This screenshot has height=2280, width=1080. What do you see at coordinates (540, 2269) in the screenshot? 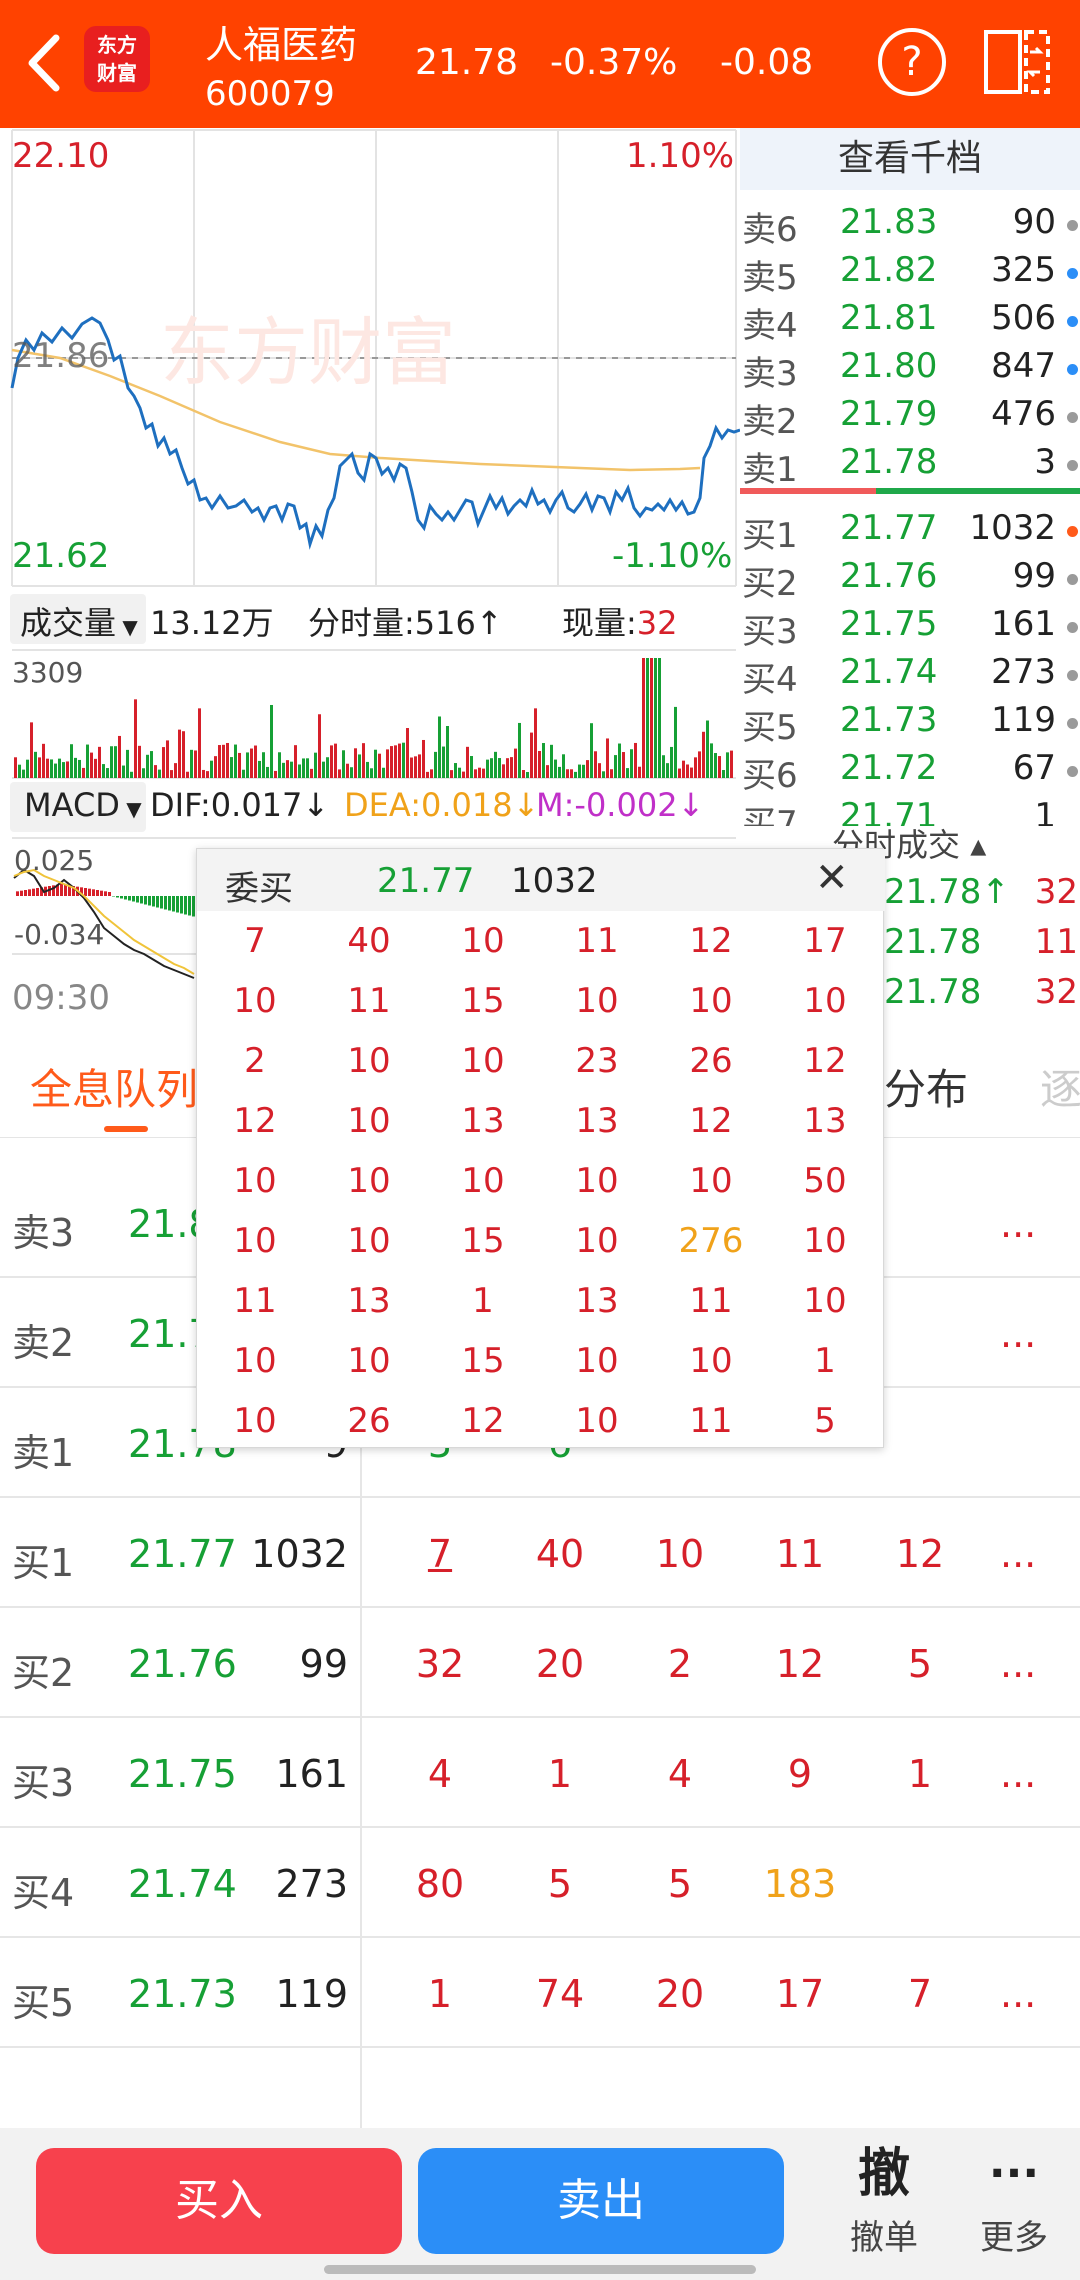
I see `home-indicator` at bounding box center [540, 2269].